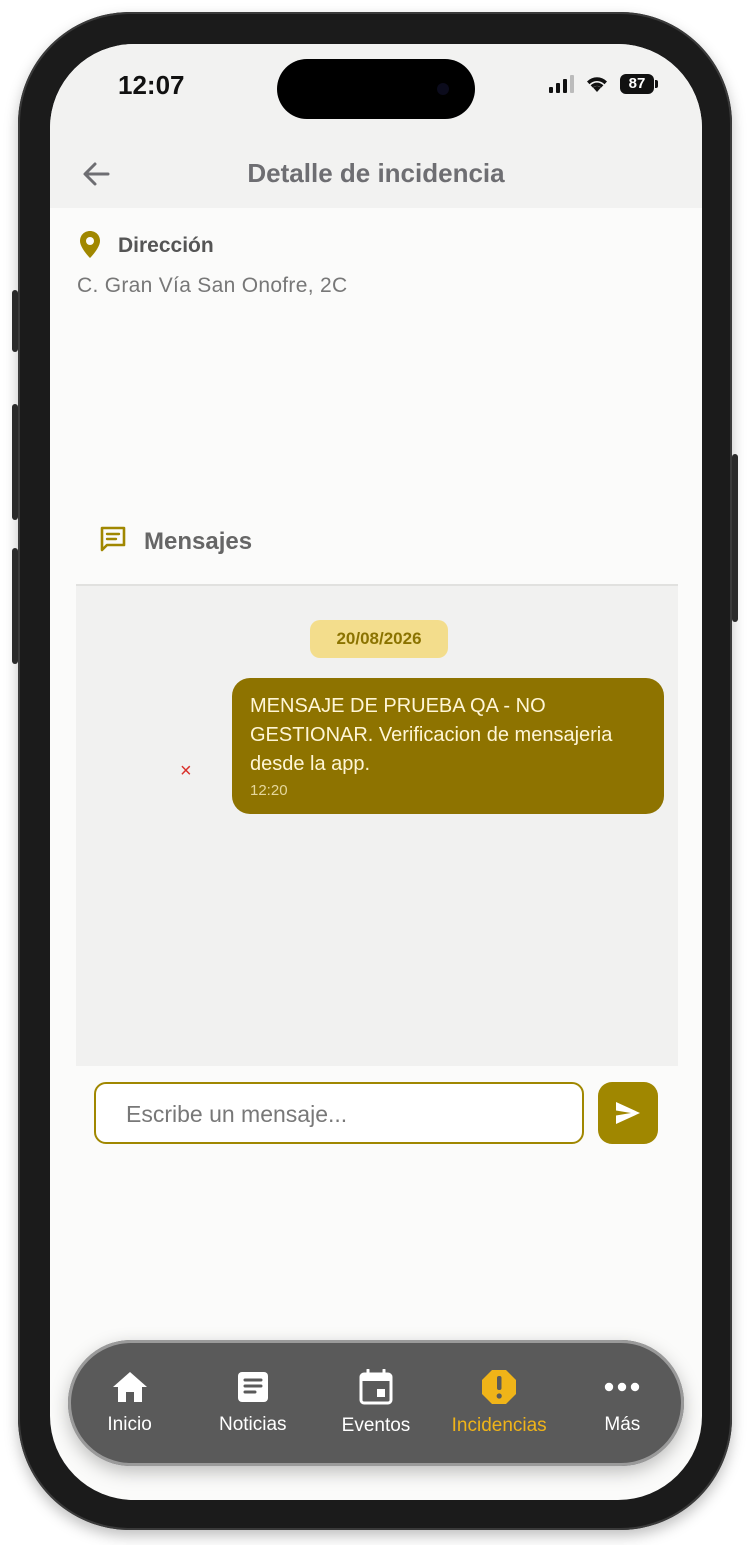 This screenshot has width=750, height=1545. What do you see at coordinates (597, 84) in the screenshot?
I see `wifi-icon` at bounding box center [597, 84].